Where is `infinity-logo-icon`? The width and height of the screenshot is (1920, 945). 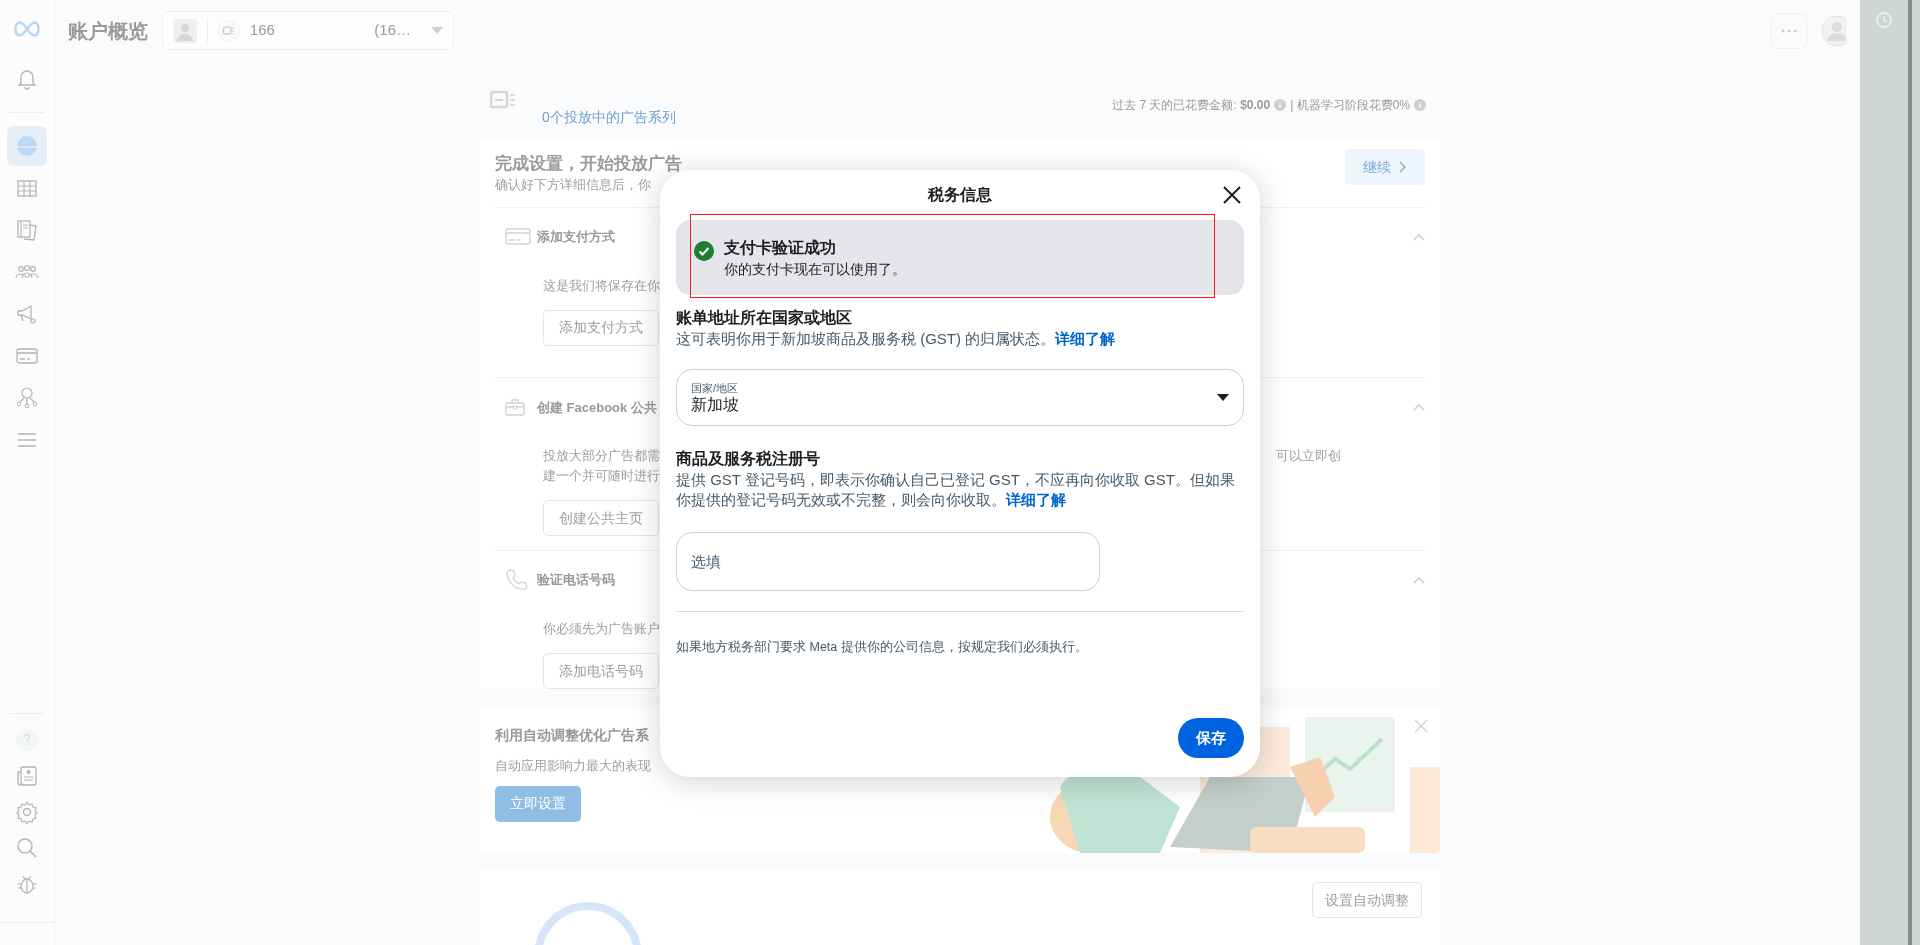 infinity-logo-icon is located at coordinates (27, 29).